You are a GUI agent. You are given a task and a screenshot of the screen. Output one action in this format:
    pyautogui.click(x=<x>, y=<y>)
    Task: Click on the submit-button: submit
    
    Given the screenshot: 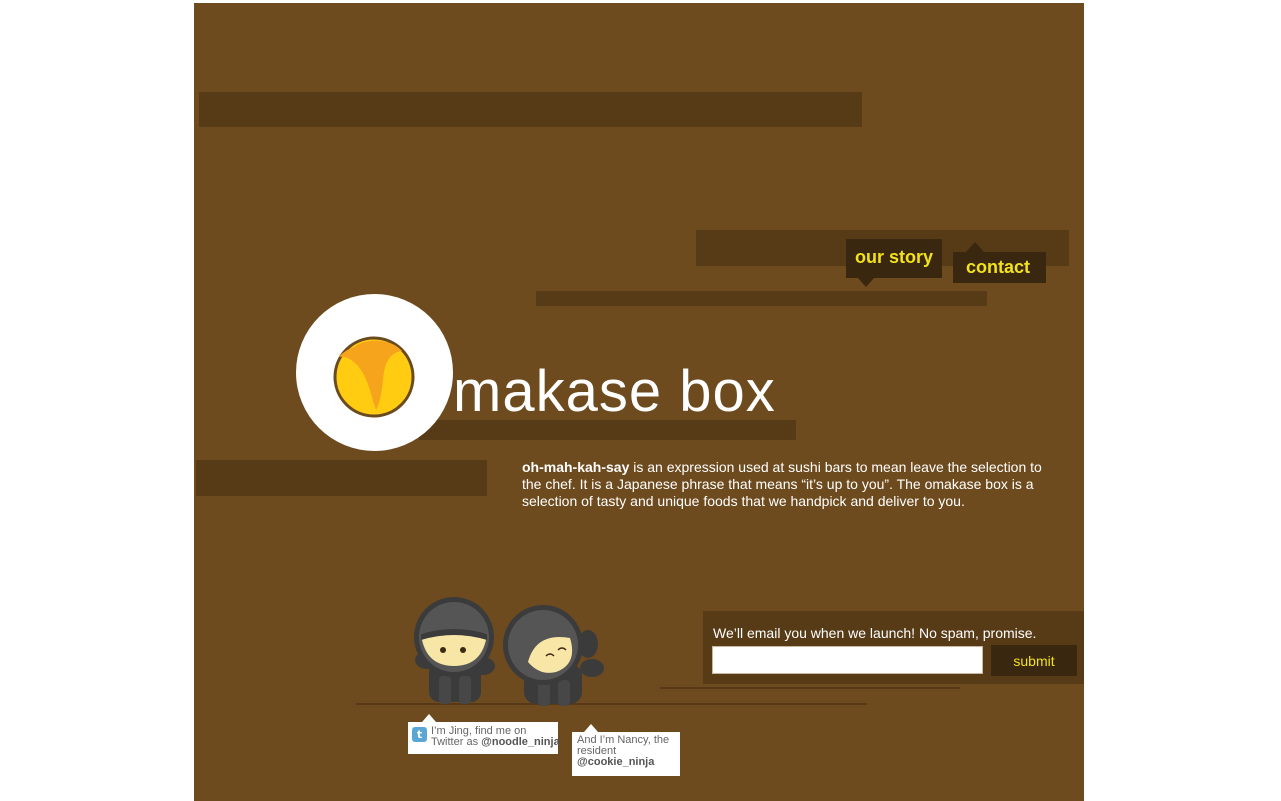 What is the action you would take?
    pyautogui.click(x=1034, y=660)
    